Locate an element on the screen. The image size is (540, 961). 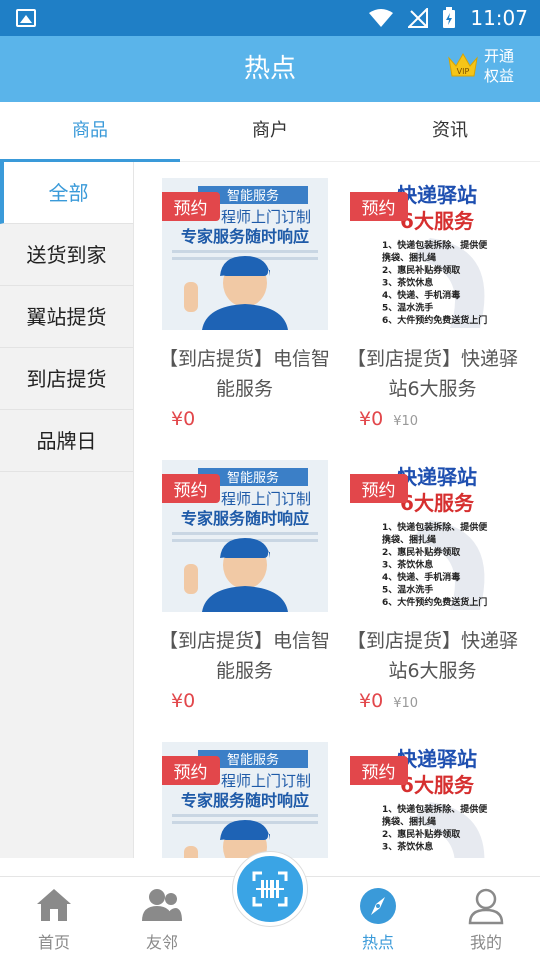
category-home-delivery: 送货到家 is located at coordinates (66, 255).